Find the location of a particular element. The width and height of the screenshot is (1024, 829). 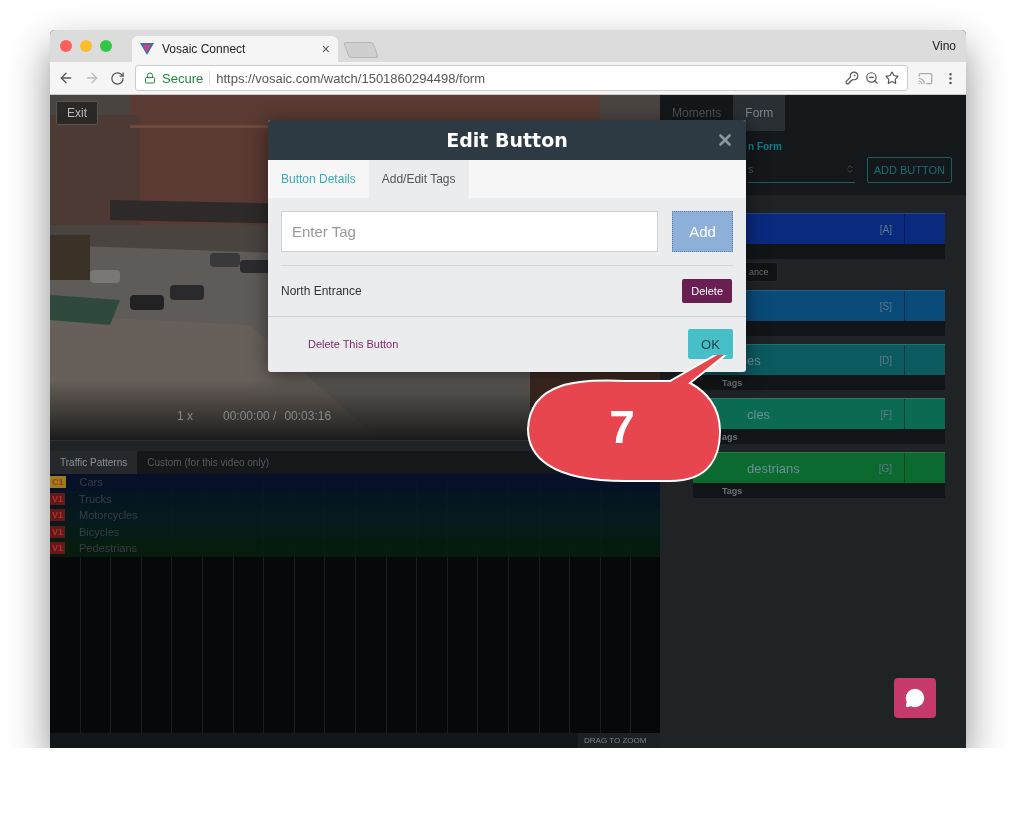

tag-name: North Entrance is located at coordinates (321, 291).